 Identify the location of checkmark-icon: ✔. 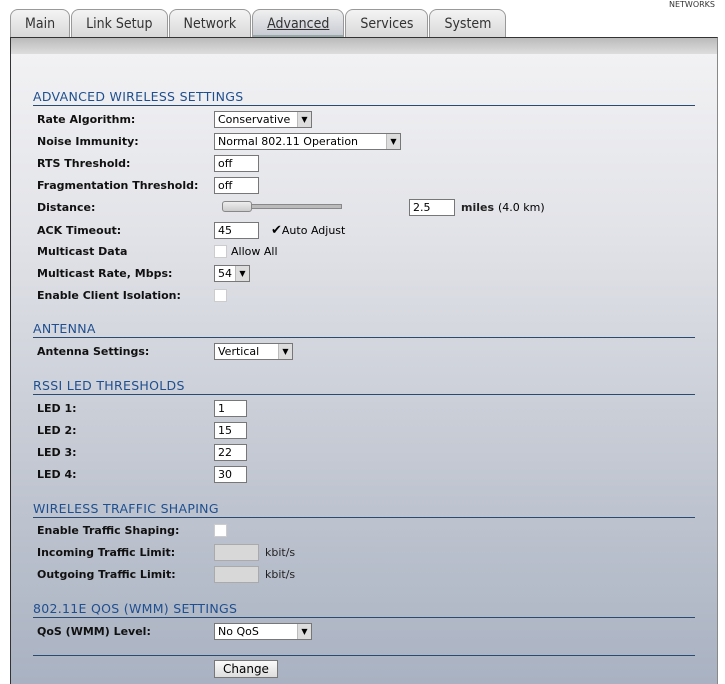
(276, 230).